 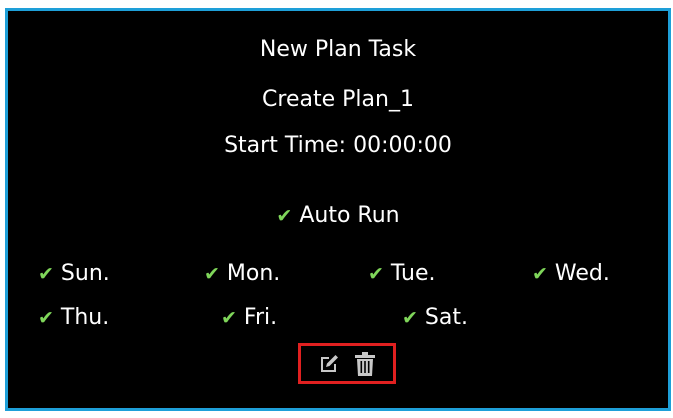 I want to click on auto-run-row: ✔ Auto Run, so click(x=338, y=216).